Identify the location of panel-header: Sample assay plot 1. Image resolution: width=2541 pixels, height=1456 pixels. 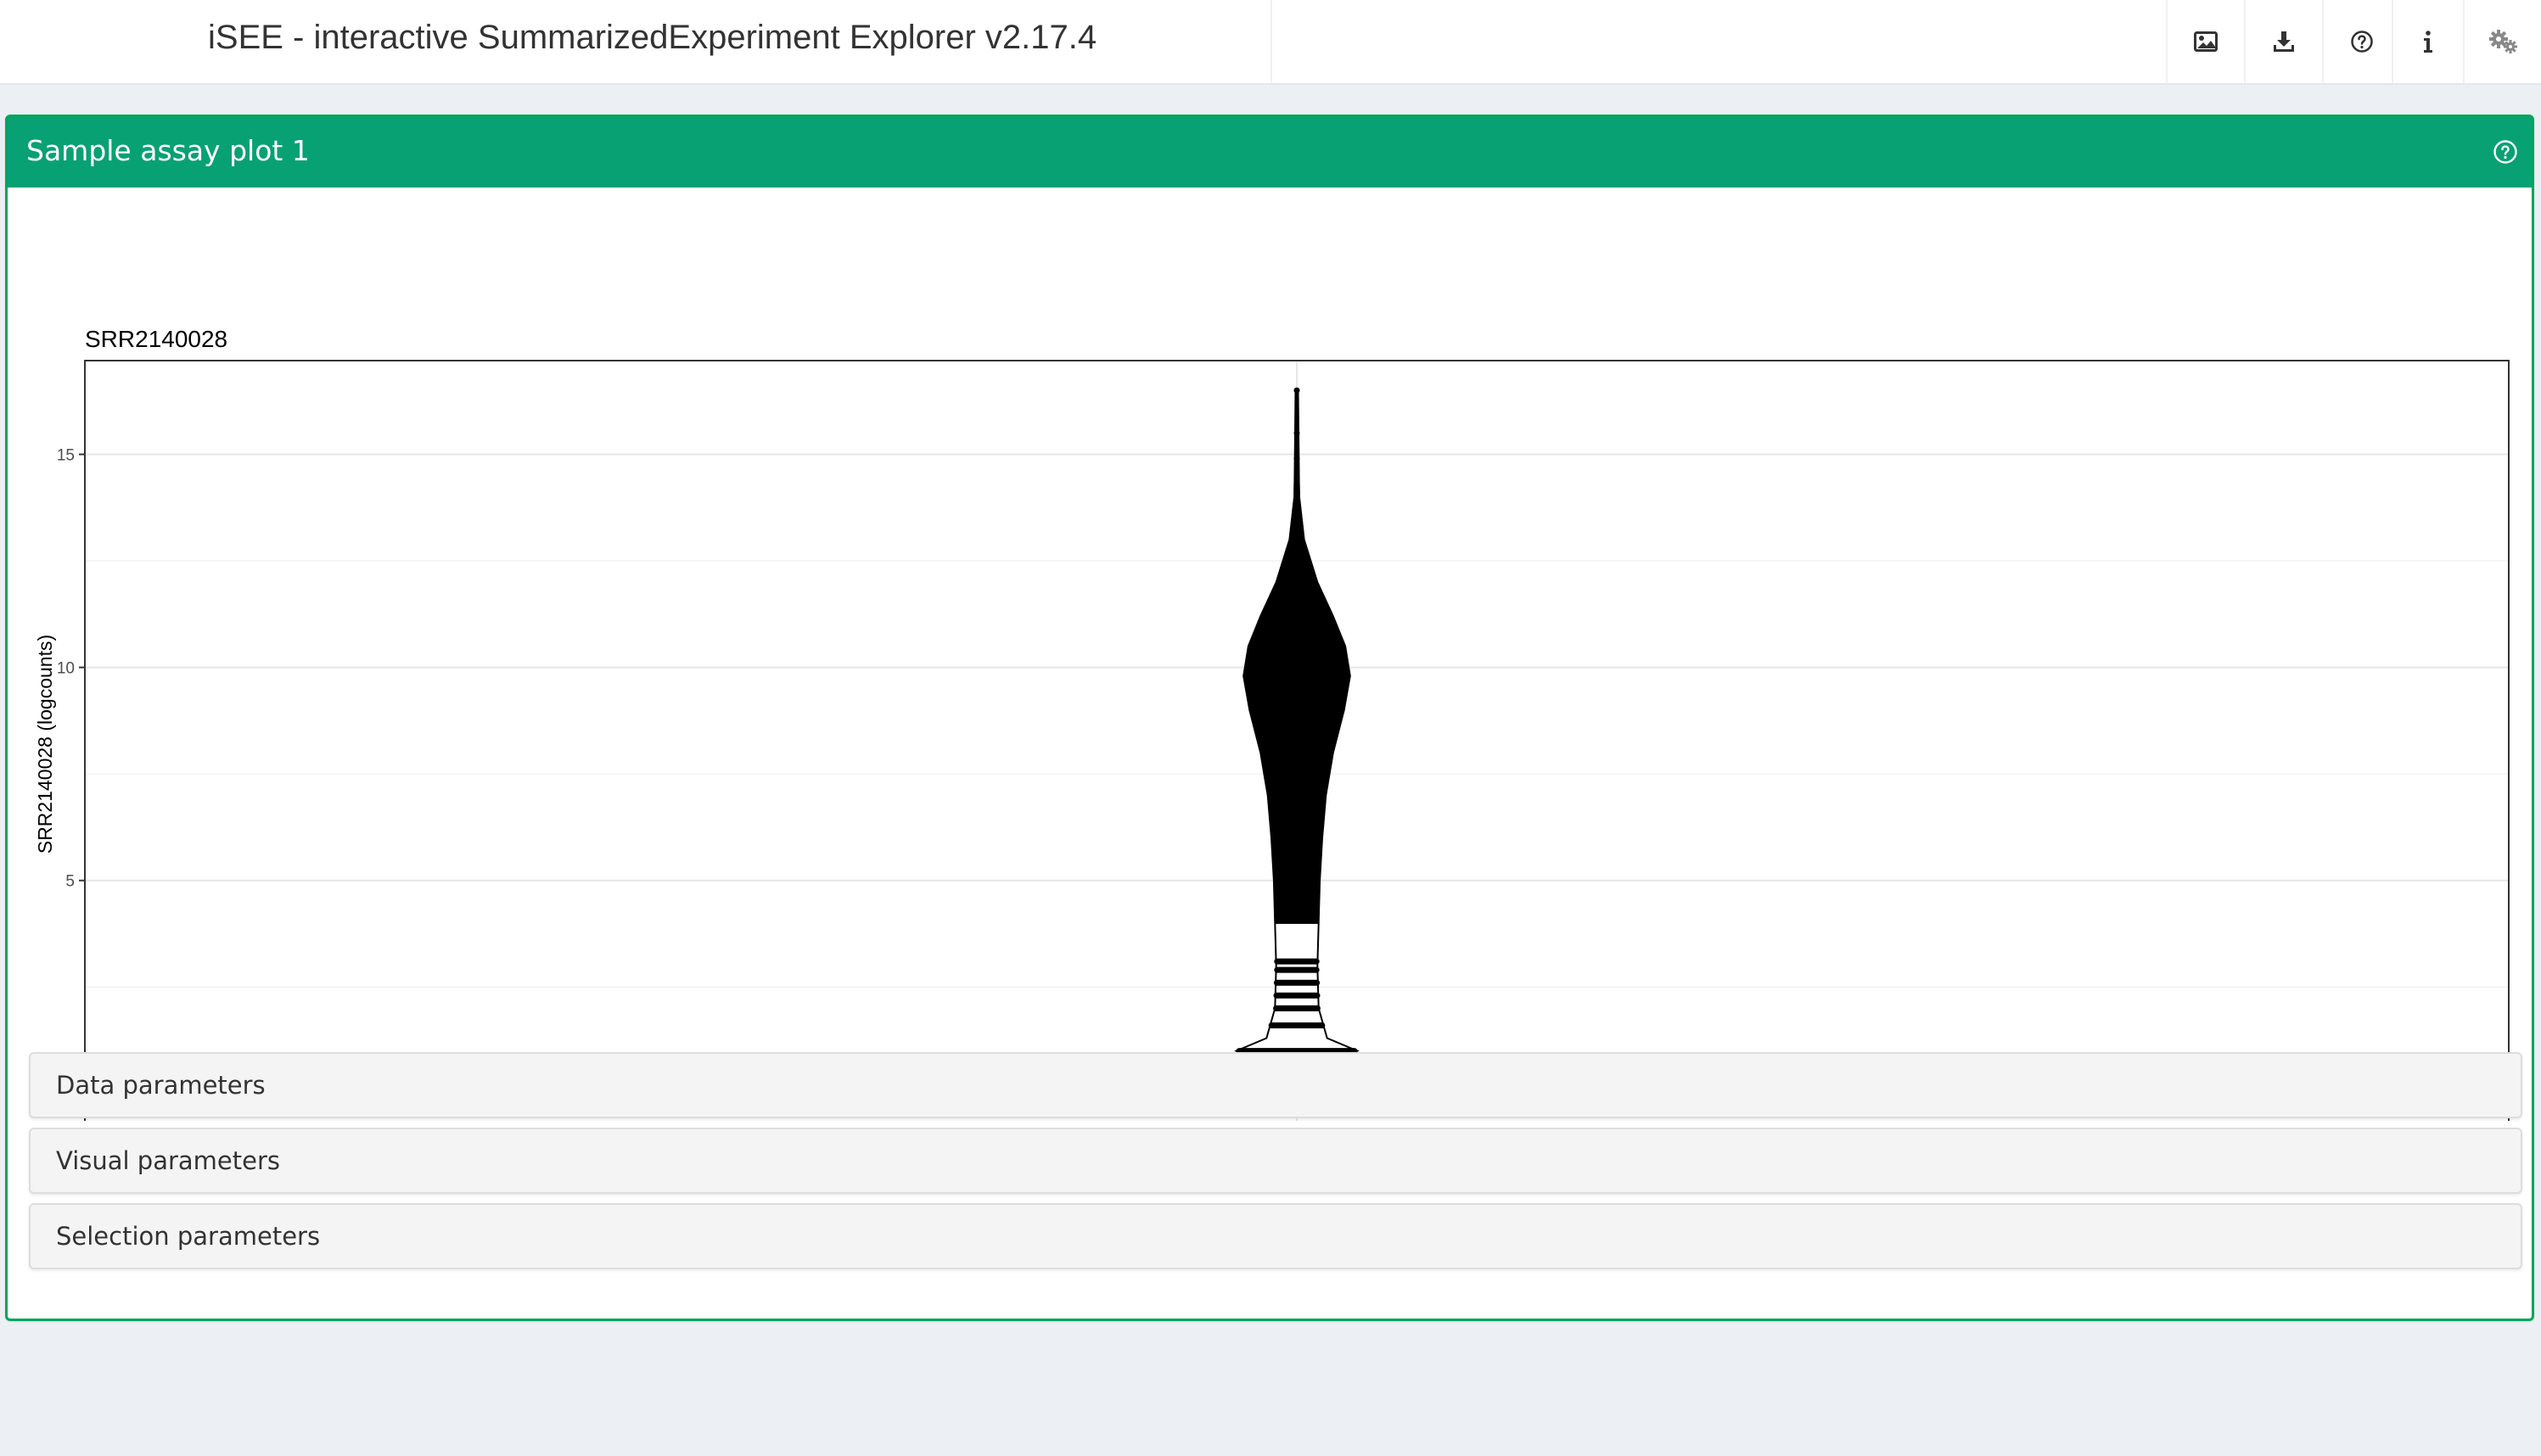
(1270, 152).